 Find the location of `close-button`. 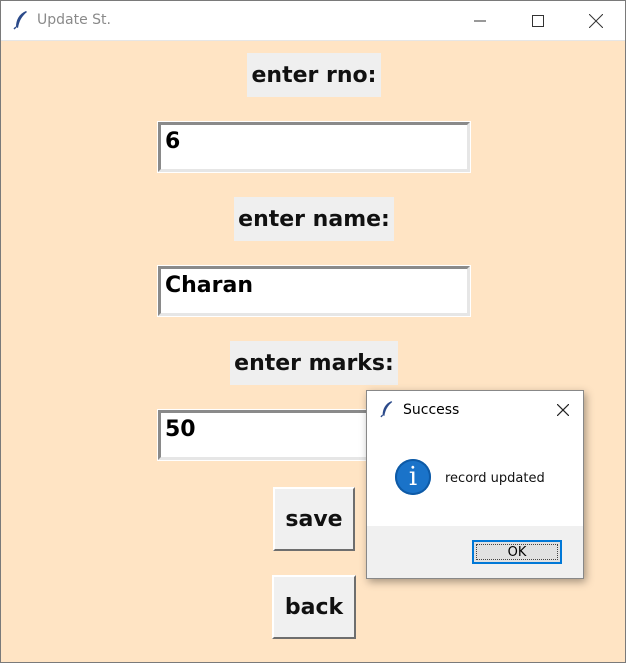

close-button is located at coordinates (596, 20).